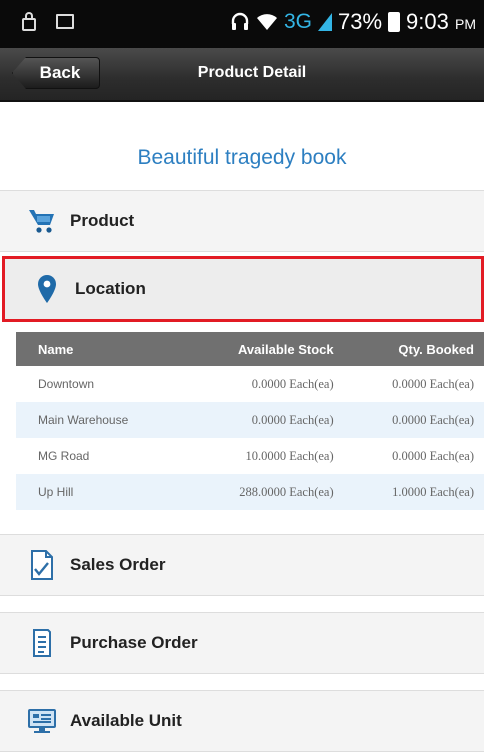  What do you see at coordinates (243, 289) in the screenshot?
I see `section-location: Location` at bounding box center [243, 289].